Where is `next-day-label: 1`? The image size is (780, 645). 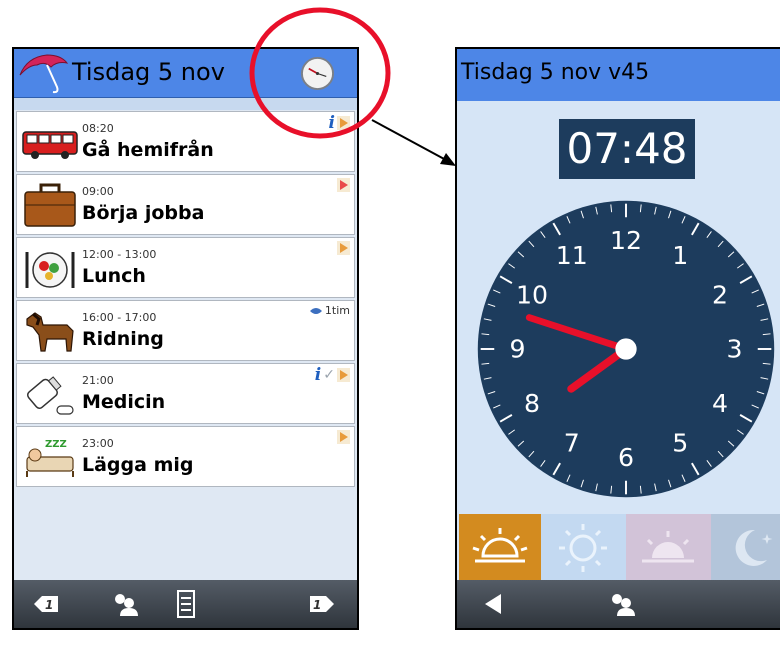 next-day-label: 1 is located at coordinates (317, 605).